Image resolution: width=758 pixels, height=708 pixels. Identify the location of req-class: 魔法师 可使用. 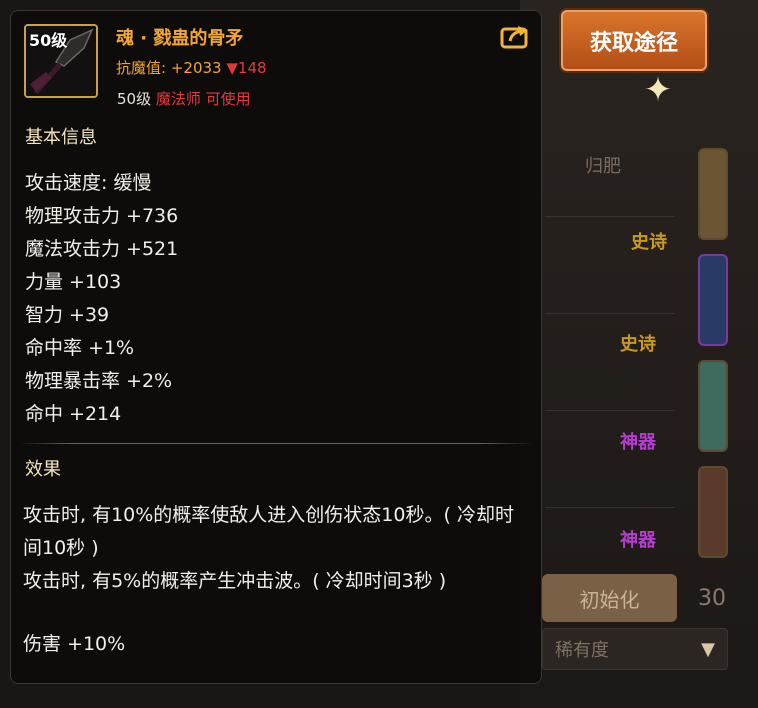
(203, 99).